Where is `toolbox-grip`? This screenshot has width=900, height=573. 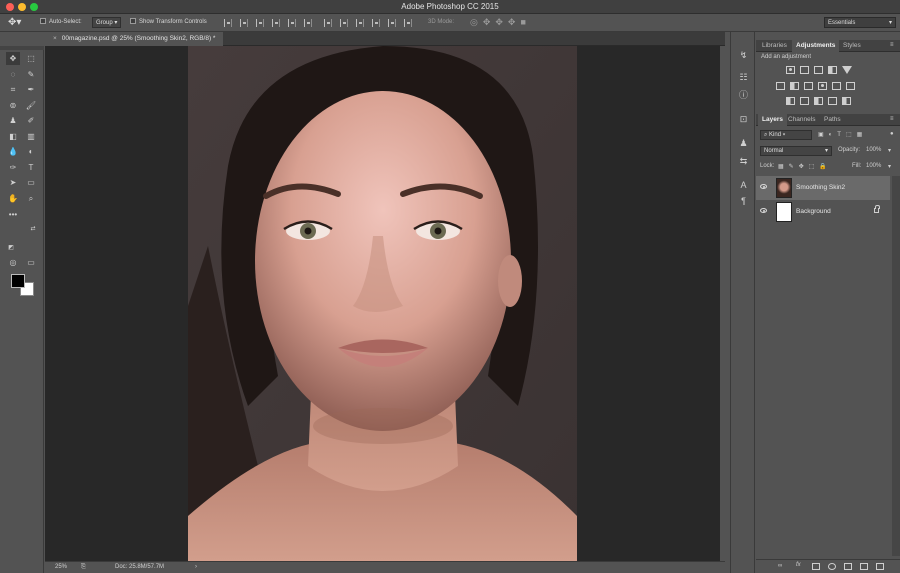 toolbox-grip is located at coordinates (22, 48).